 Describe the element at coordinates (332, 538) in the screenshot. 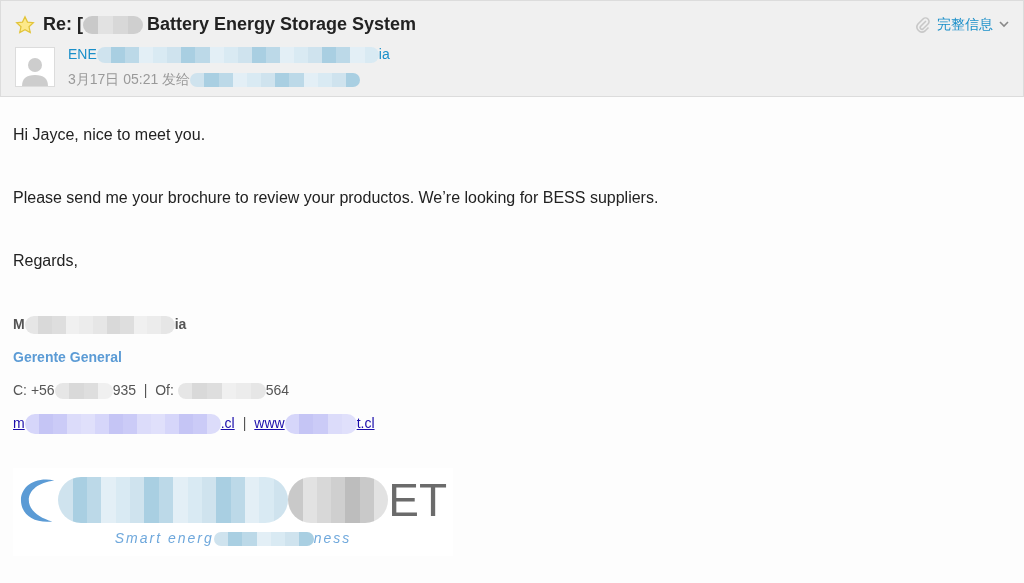

I see `tagline-text: ness` at that location.